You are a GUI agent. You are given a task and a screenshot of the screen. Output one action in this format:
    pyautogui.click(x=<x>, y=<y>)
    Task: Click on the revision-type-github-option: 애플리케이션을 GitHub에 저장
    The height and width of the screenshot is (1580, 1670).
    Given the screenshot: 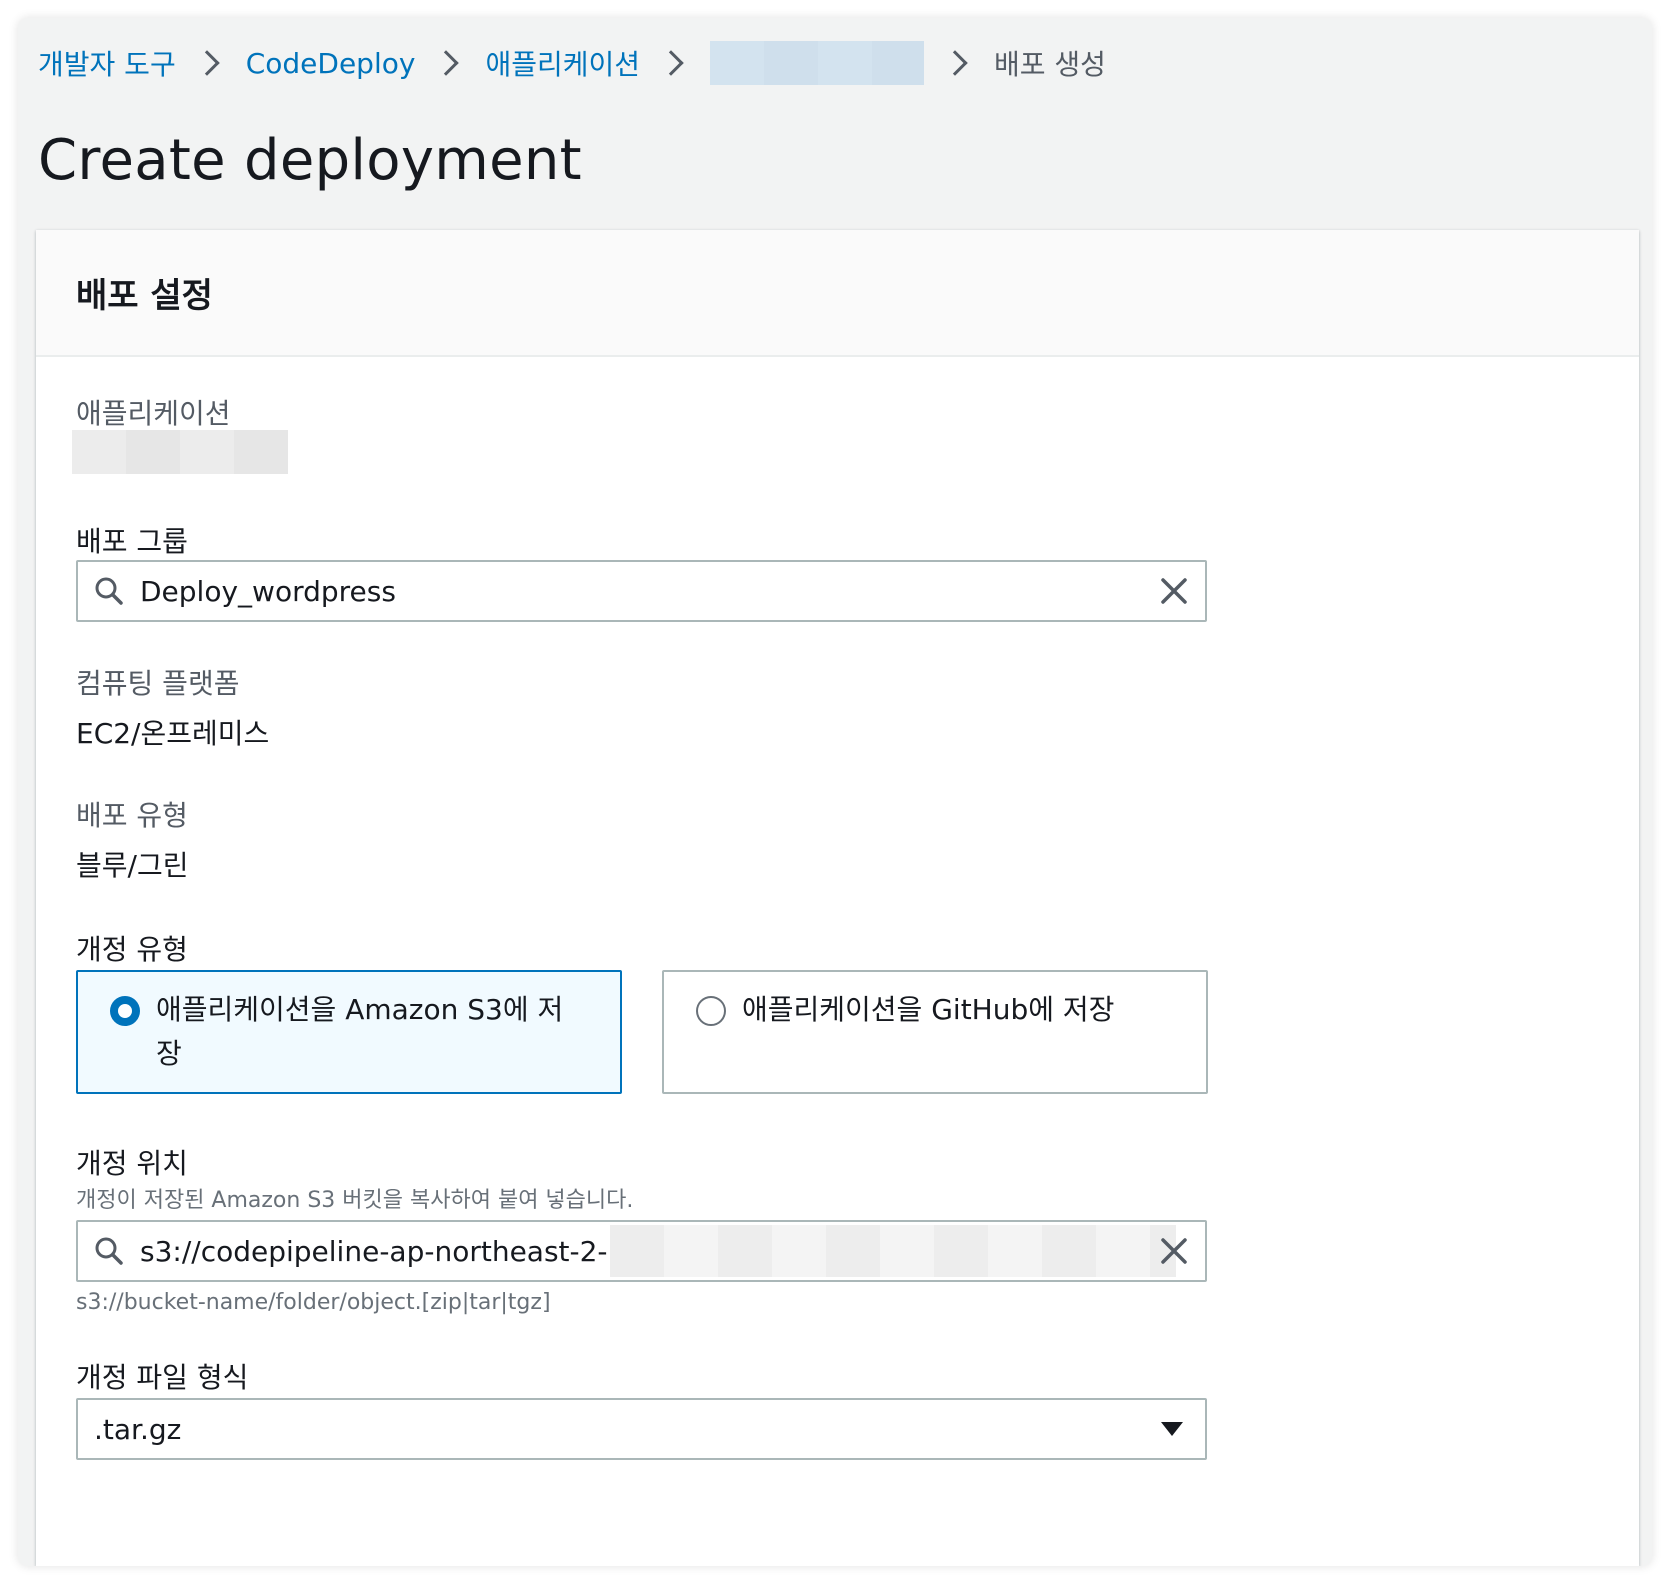 What is the action you would take?
    pyautogui.click(x=935, y=1032)
    